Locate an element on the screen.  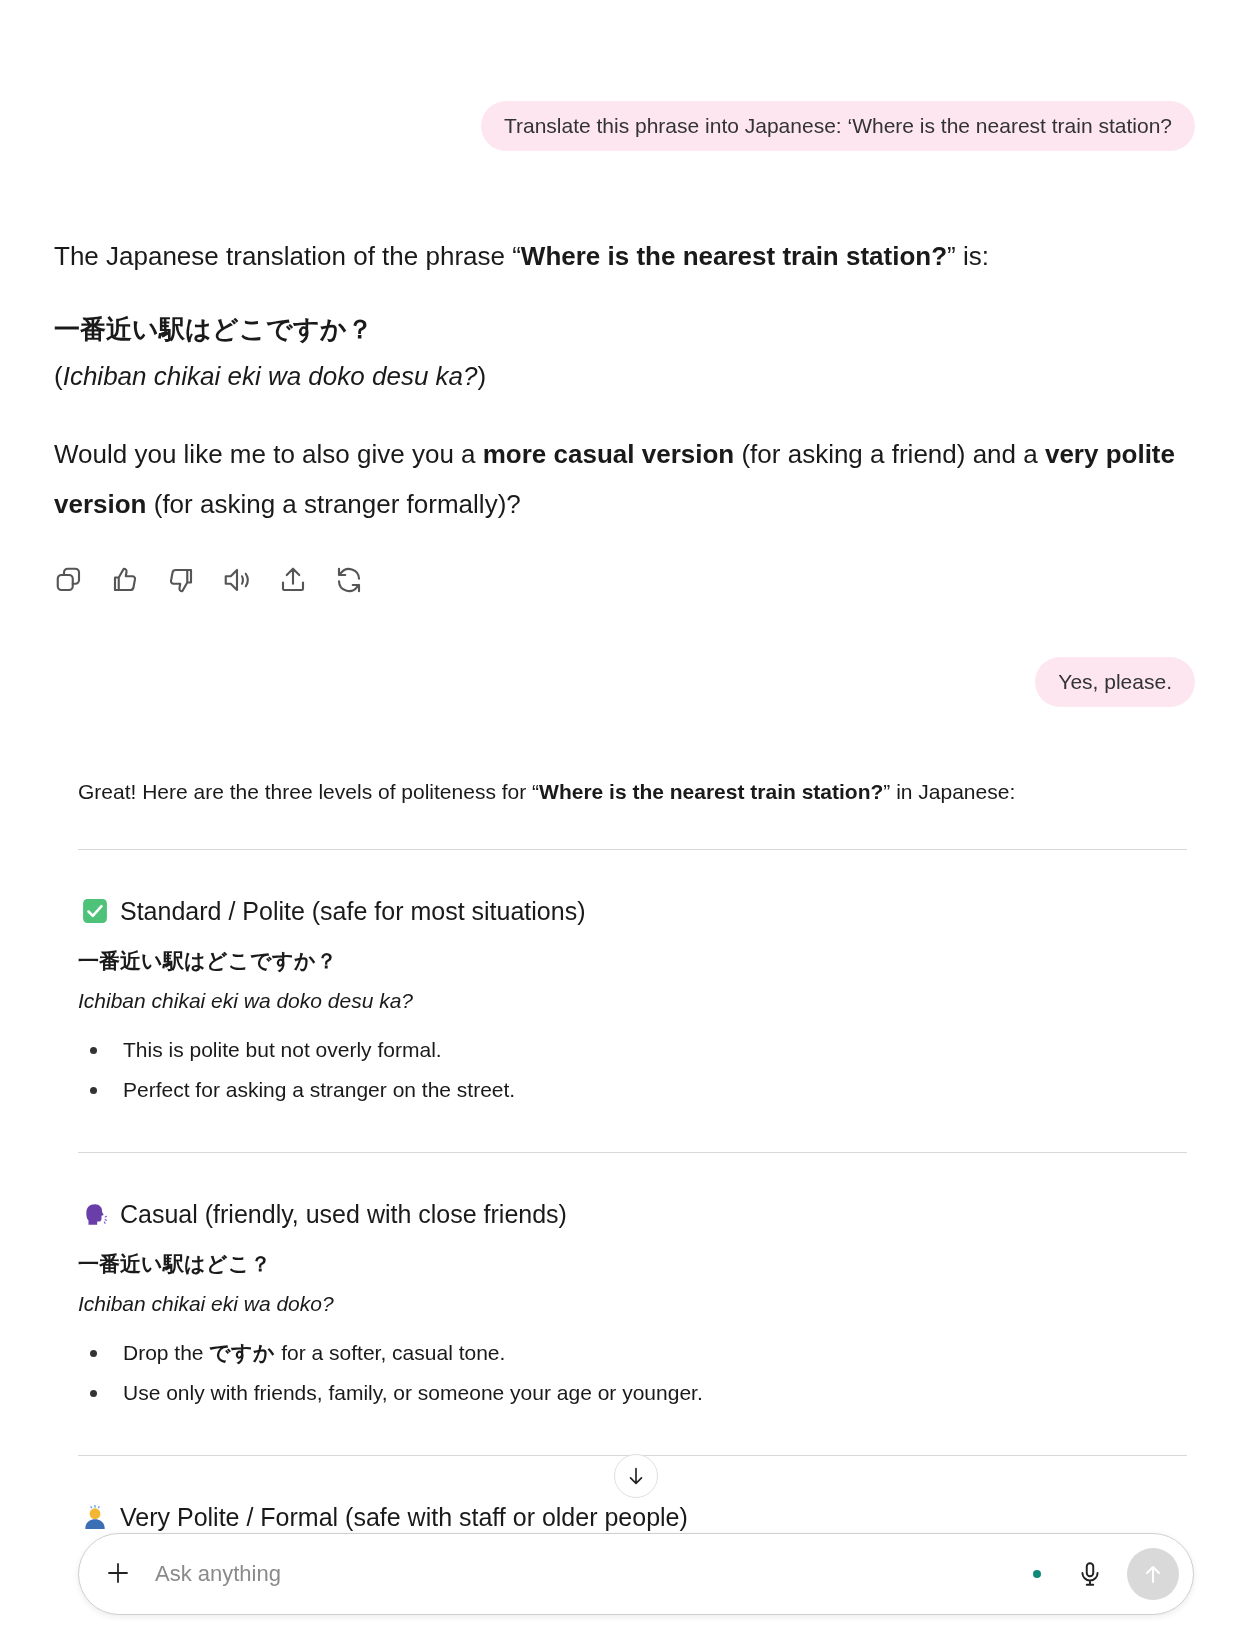
user-message: Yes, please. is located at coordinates (1115, 682).